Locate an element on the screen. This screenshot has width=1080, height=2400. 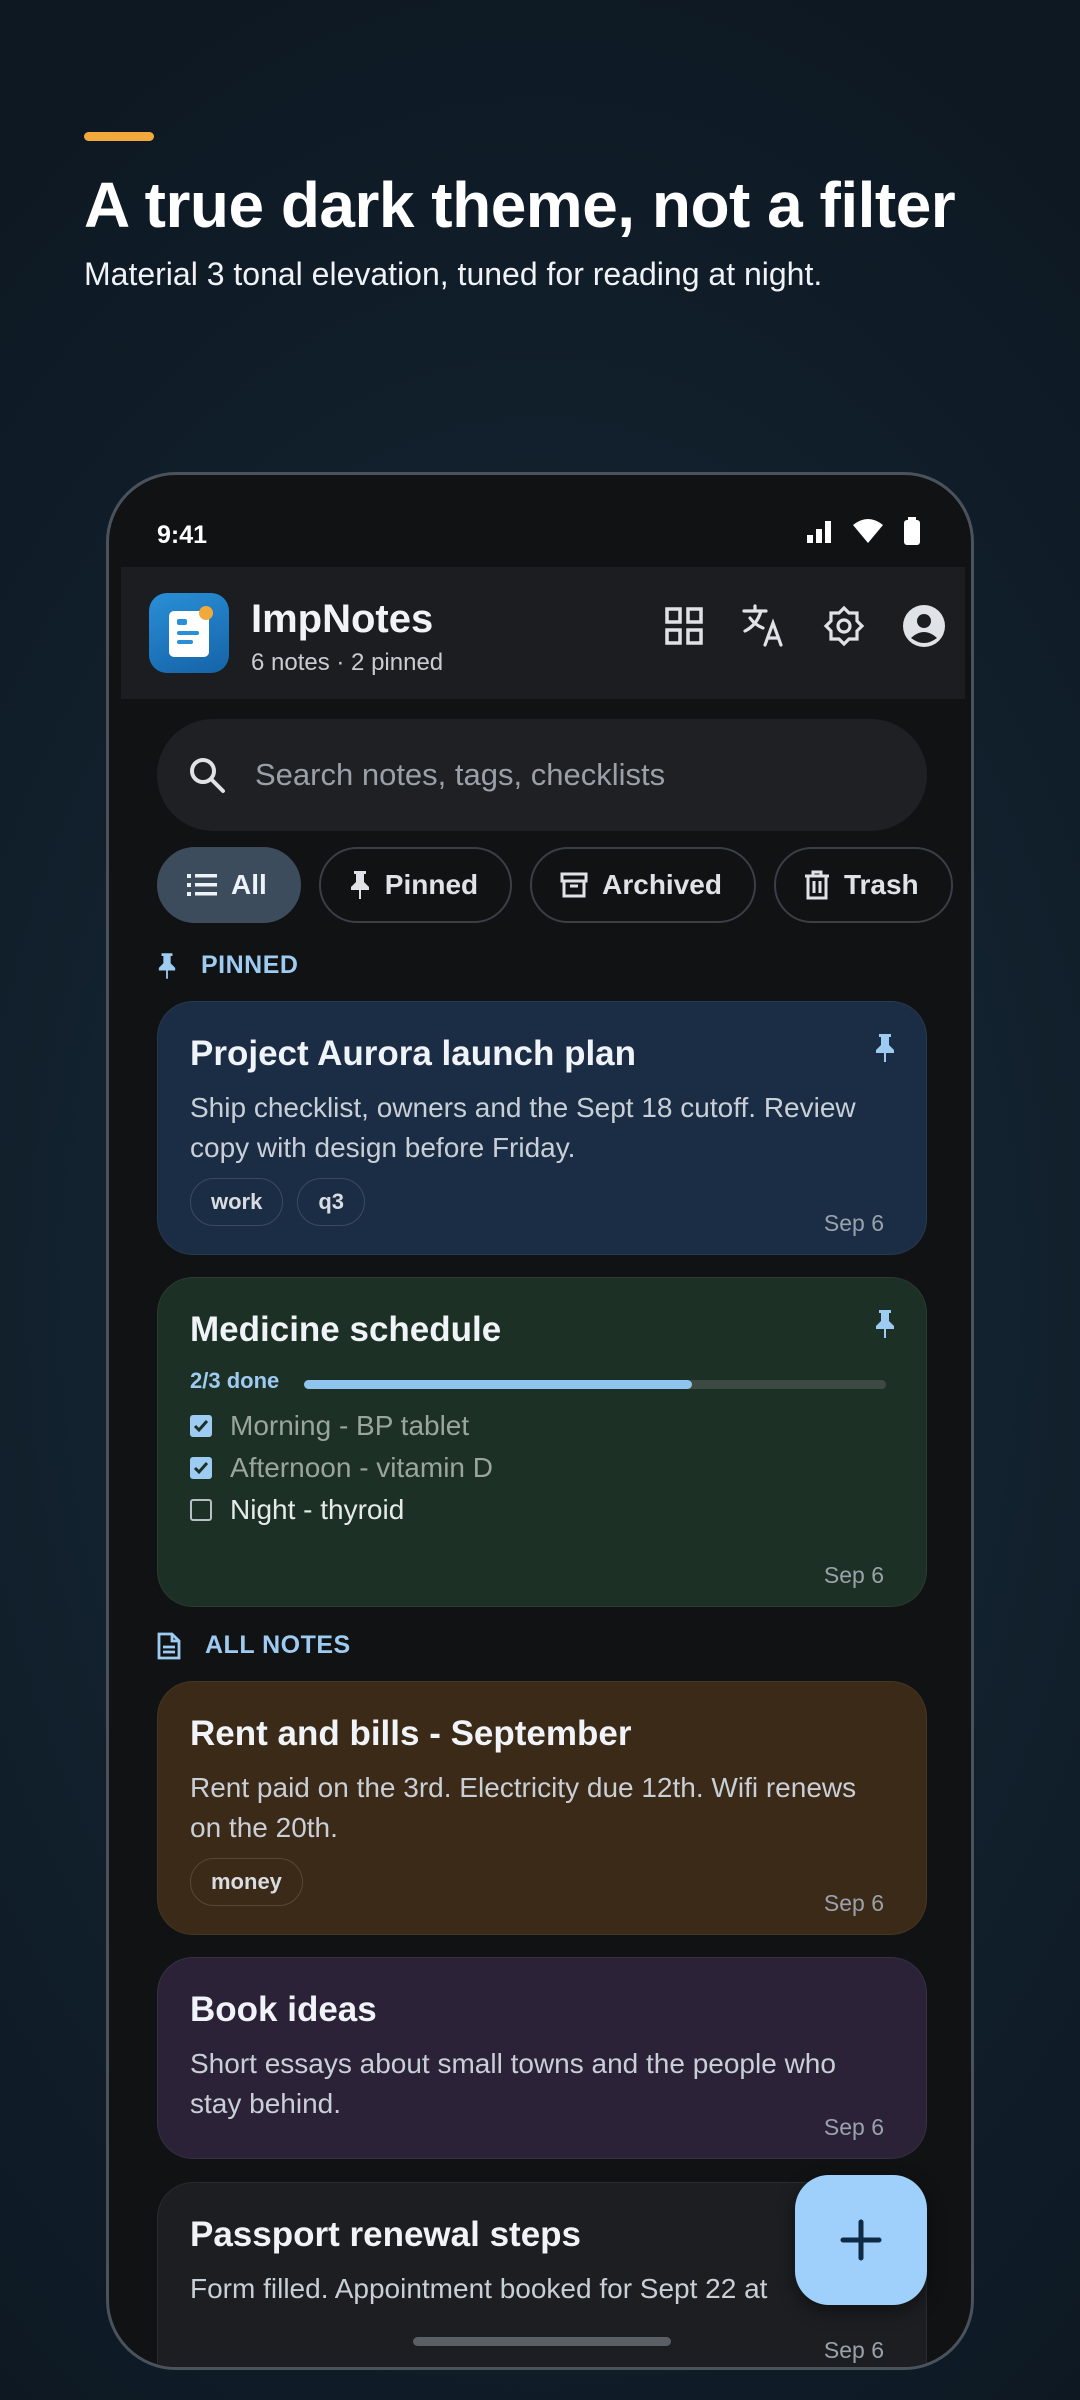
note-title: Book ideas is located at coordinates (283, 2009).